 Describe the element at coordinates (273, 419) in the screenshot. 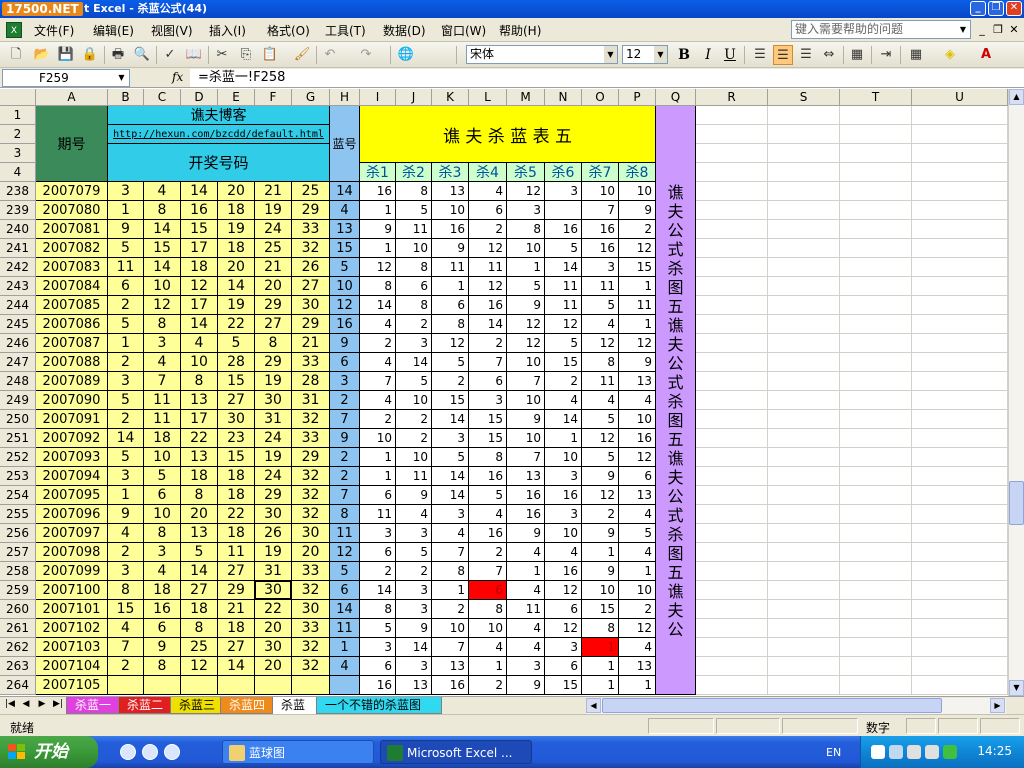

I see `draw-number-cell: 31` at that location.